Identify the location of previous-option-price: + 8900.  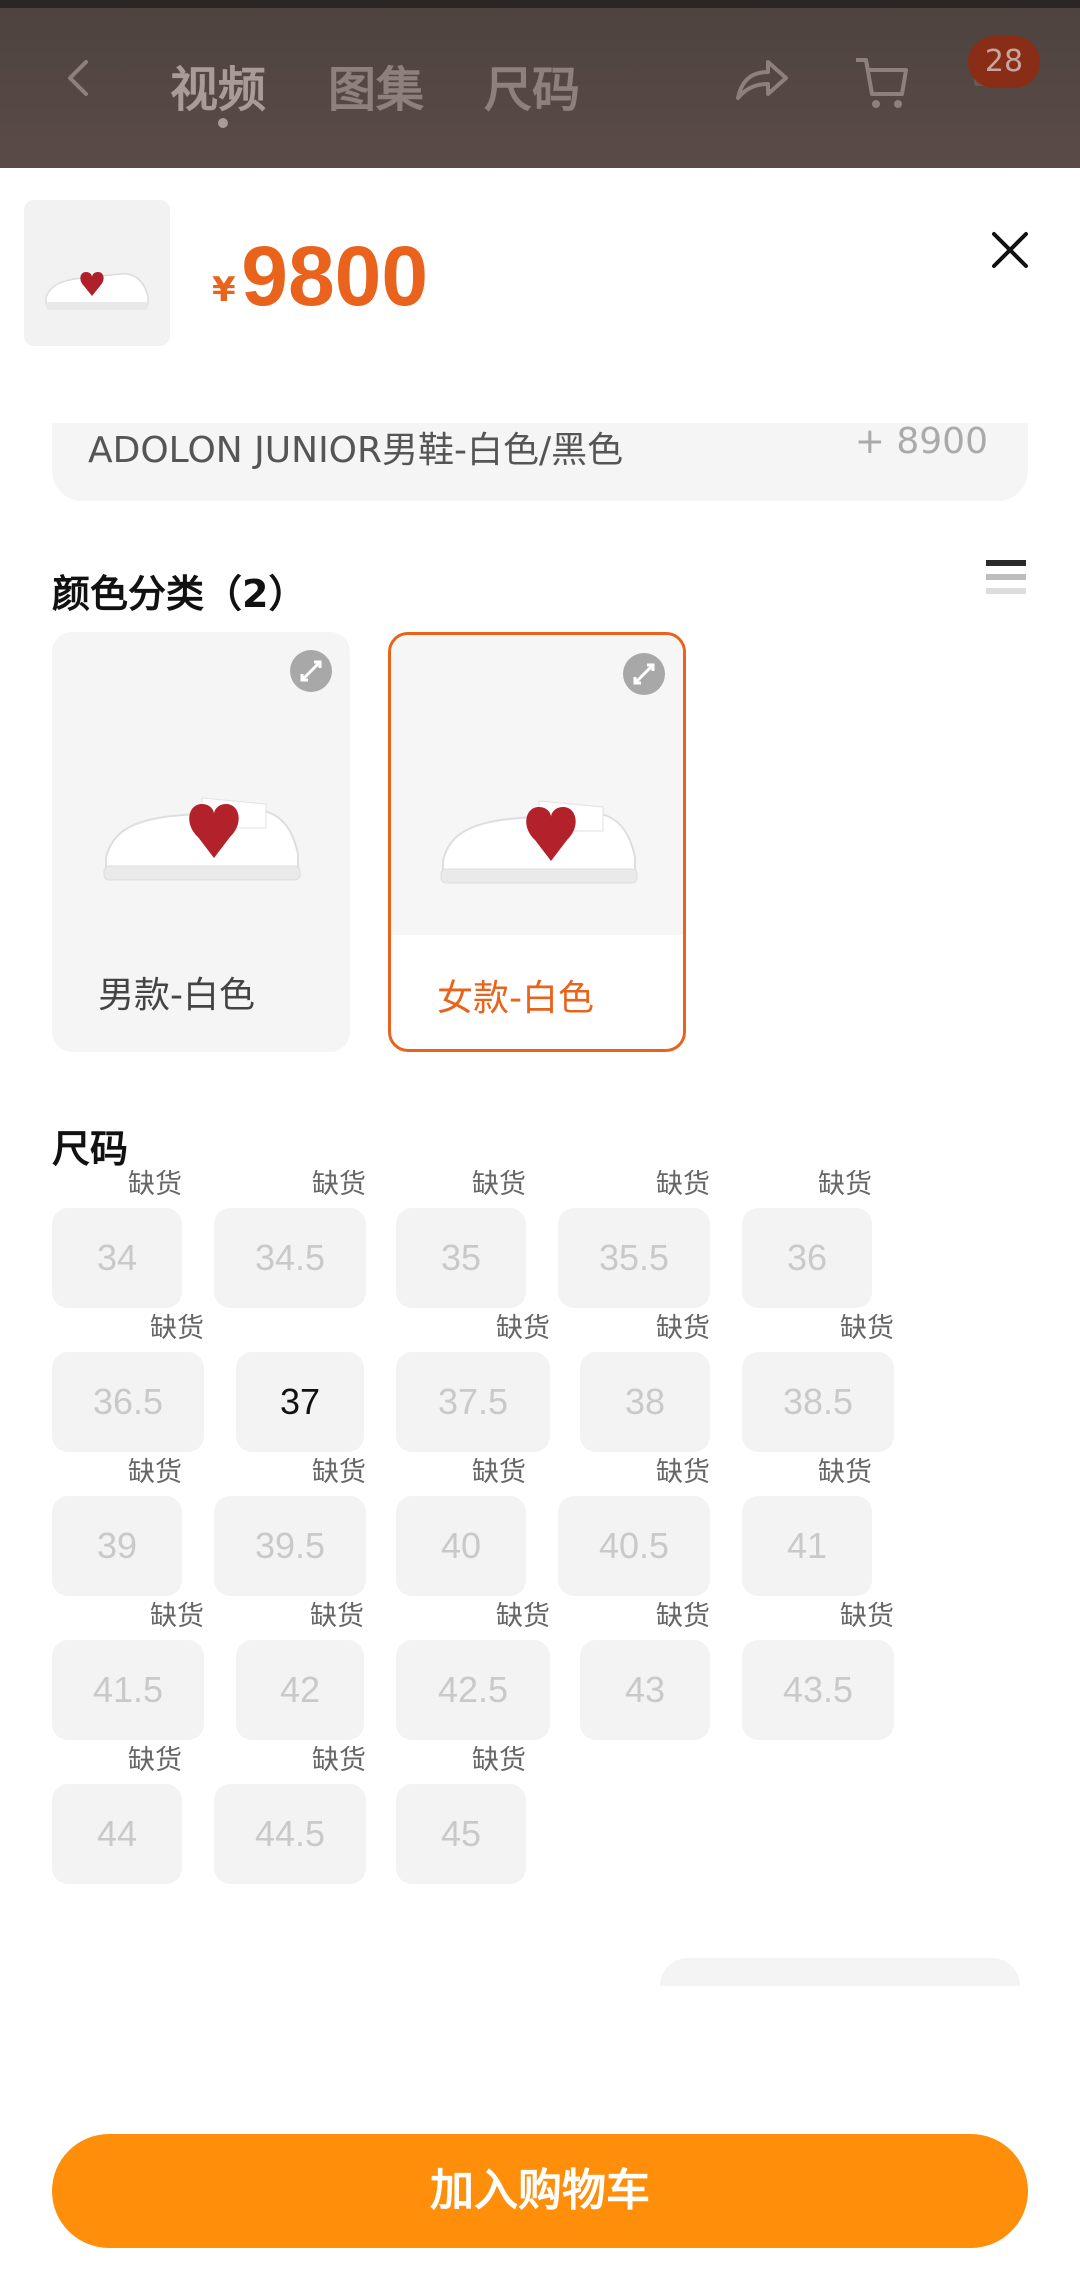
(921, 442).